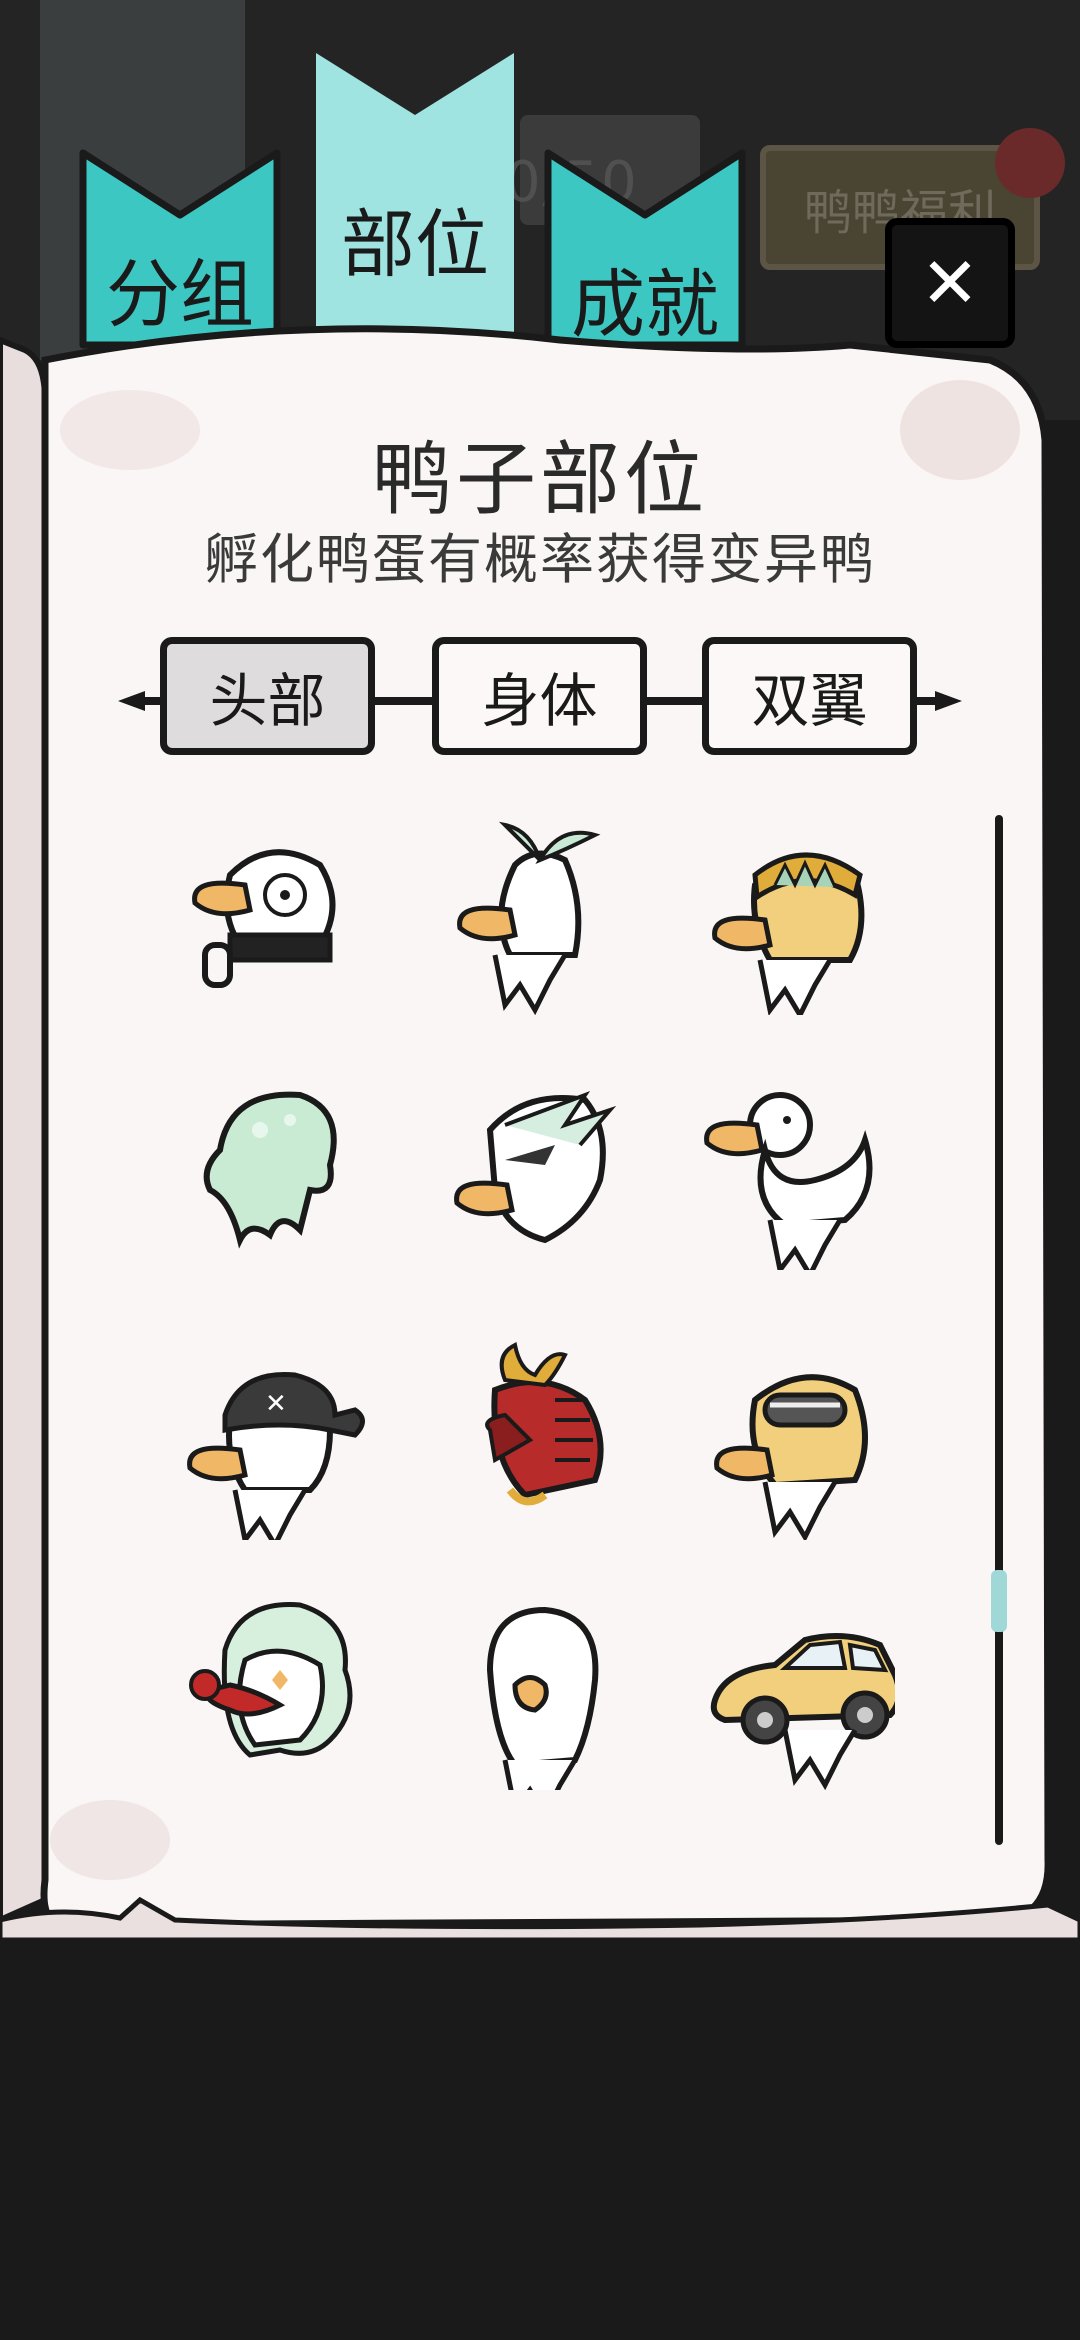 The width and height of the screenshot is (1080, 2340). What do you see at coordinates (539, 696) in the screenshot?
I see `category-body-button: 身体` at bounding box center [539, 696].